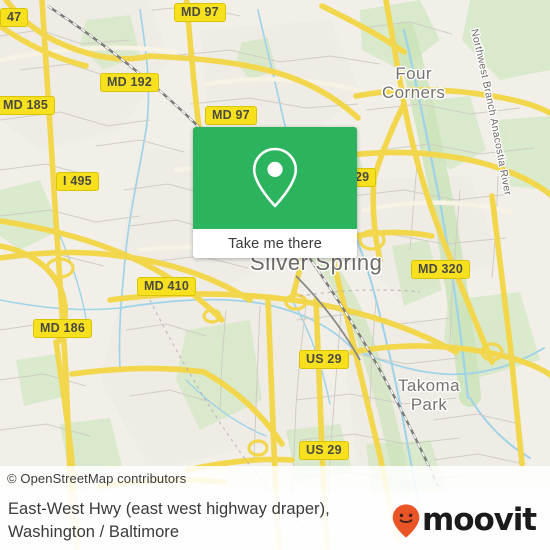  I want to click on map-attribution-bar: © OpenStreetMap contributors, so click(275, 478).